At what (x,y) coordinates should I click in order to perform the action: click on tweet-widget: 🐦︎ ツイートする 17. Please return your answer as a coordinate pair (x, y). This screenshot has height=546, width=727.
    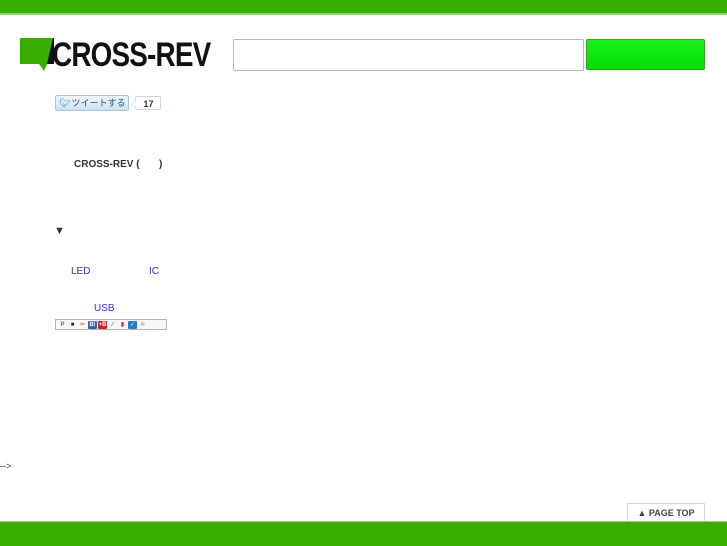
    Looking at the image, I should click on (108, 103).